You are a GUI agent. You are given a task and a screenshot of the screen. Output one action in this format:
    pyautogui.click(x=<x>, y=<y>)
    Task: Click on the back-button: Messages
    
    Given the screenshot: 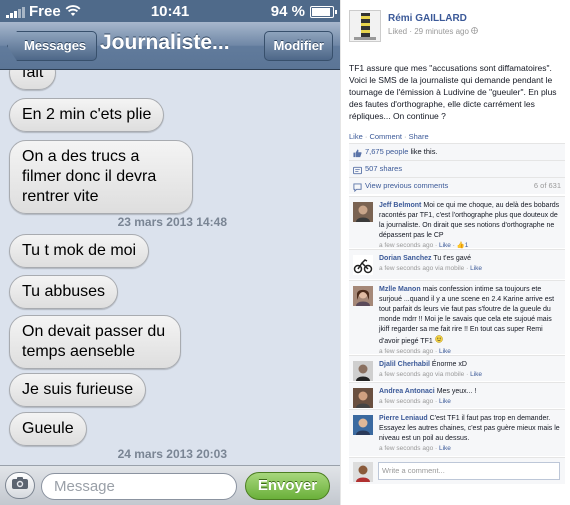 What is the action you would take?
    pyautogui.click(x=52, y=46)
    